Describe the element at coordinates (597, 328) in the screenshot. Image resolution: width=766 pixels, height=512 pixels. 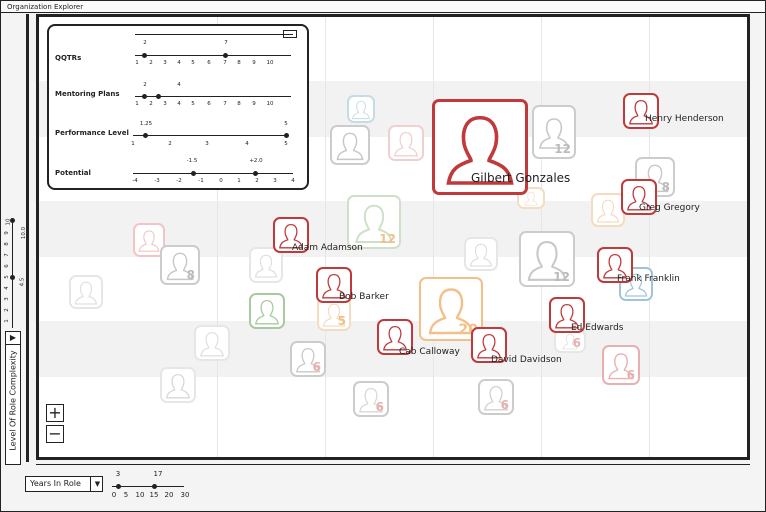
I see `person-name-ed-edwards: Ed Edwards` at that location.